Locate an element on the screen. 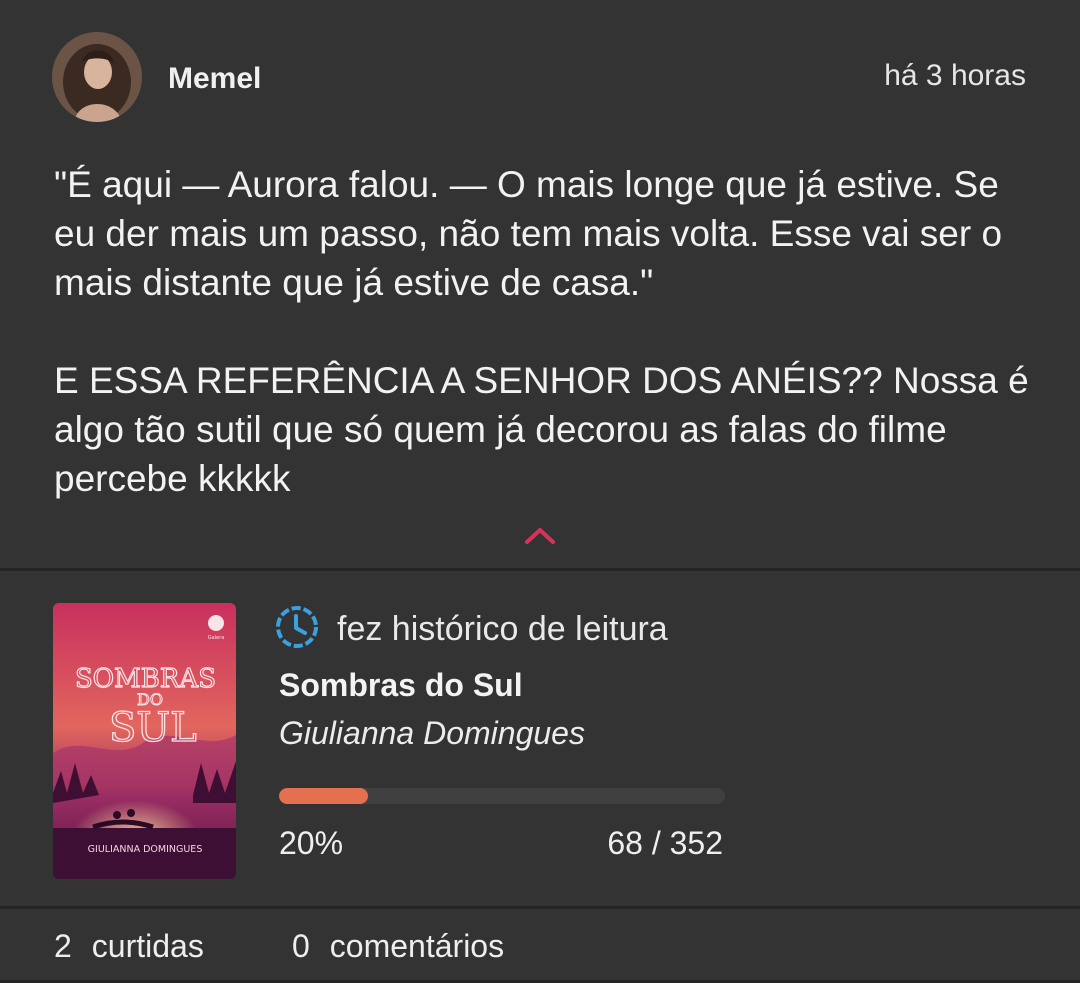  likes-count: 2 is located at coordinates (63, 946).